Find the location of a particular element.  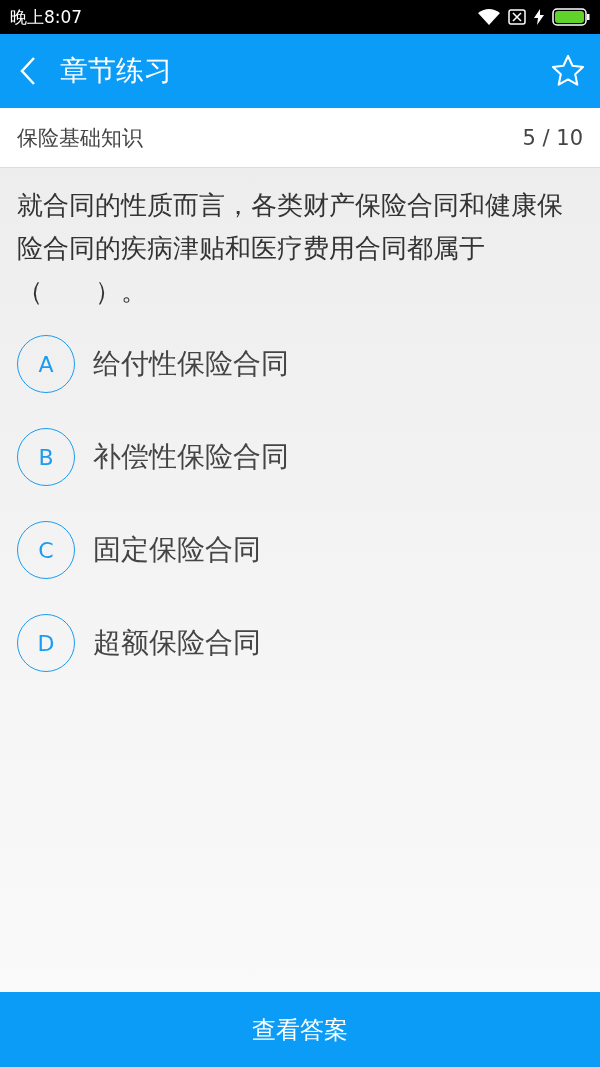

option-text: 给付性保险合同 is located at coordinates (191, 364).